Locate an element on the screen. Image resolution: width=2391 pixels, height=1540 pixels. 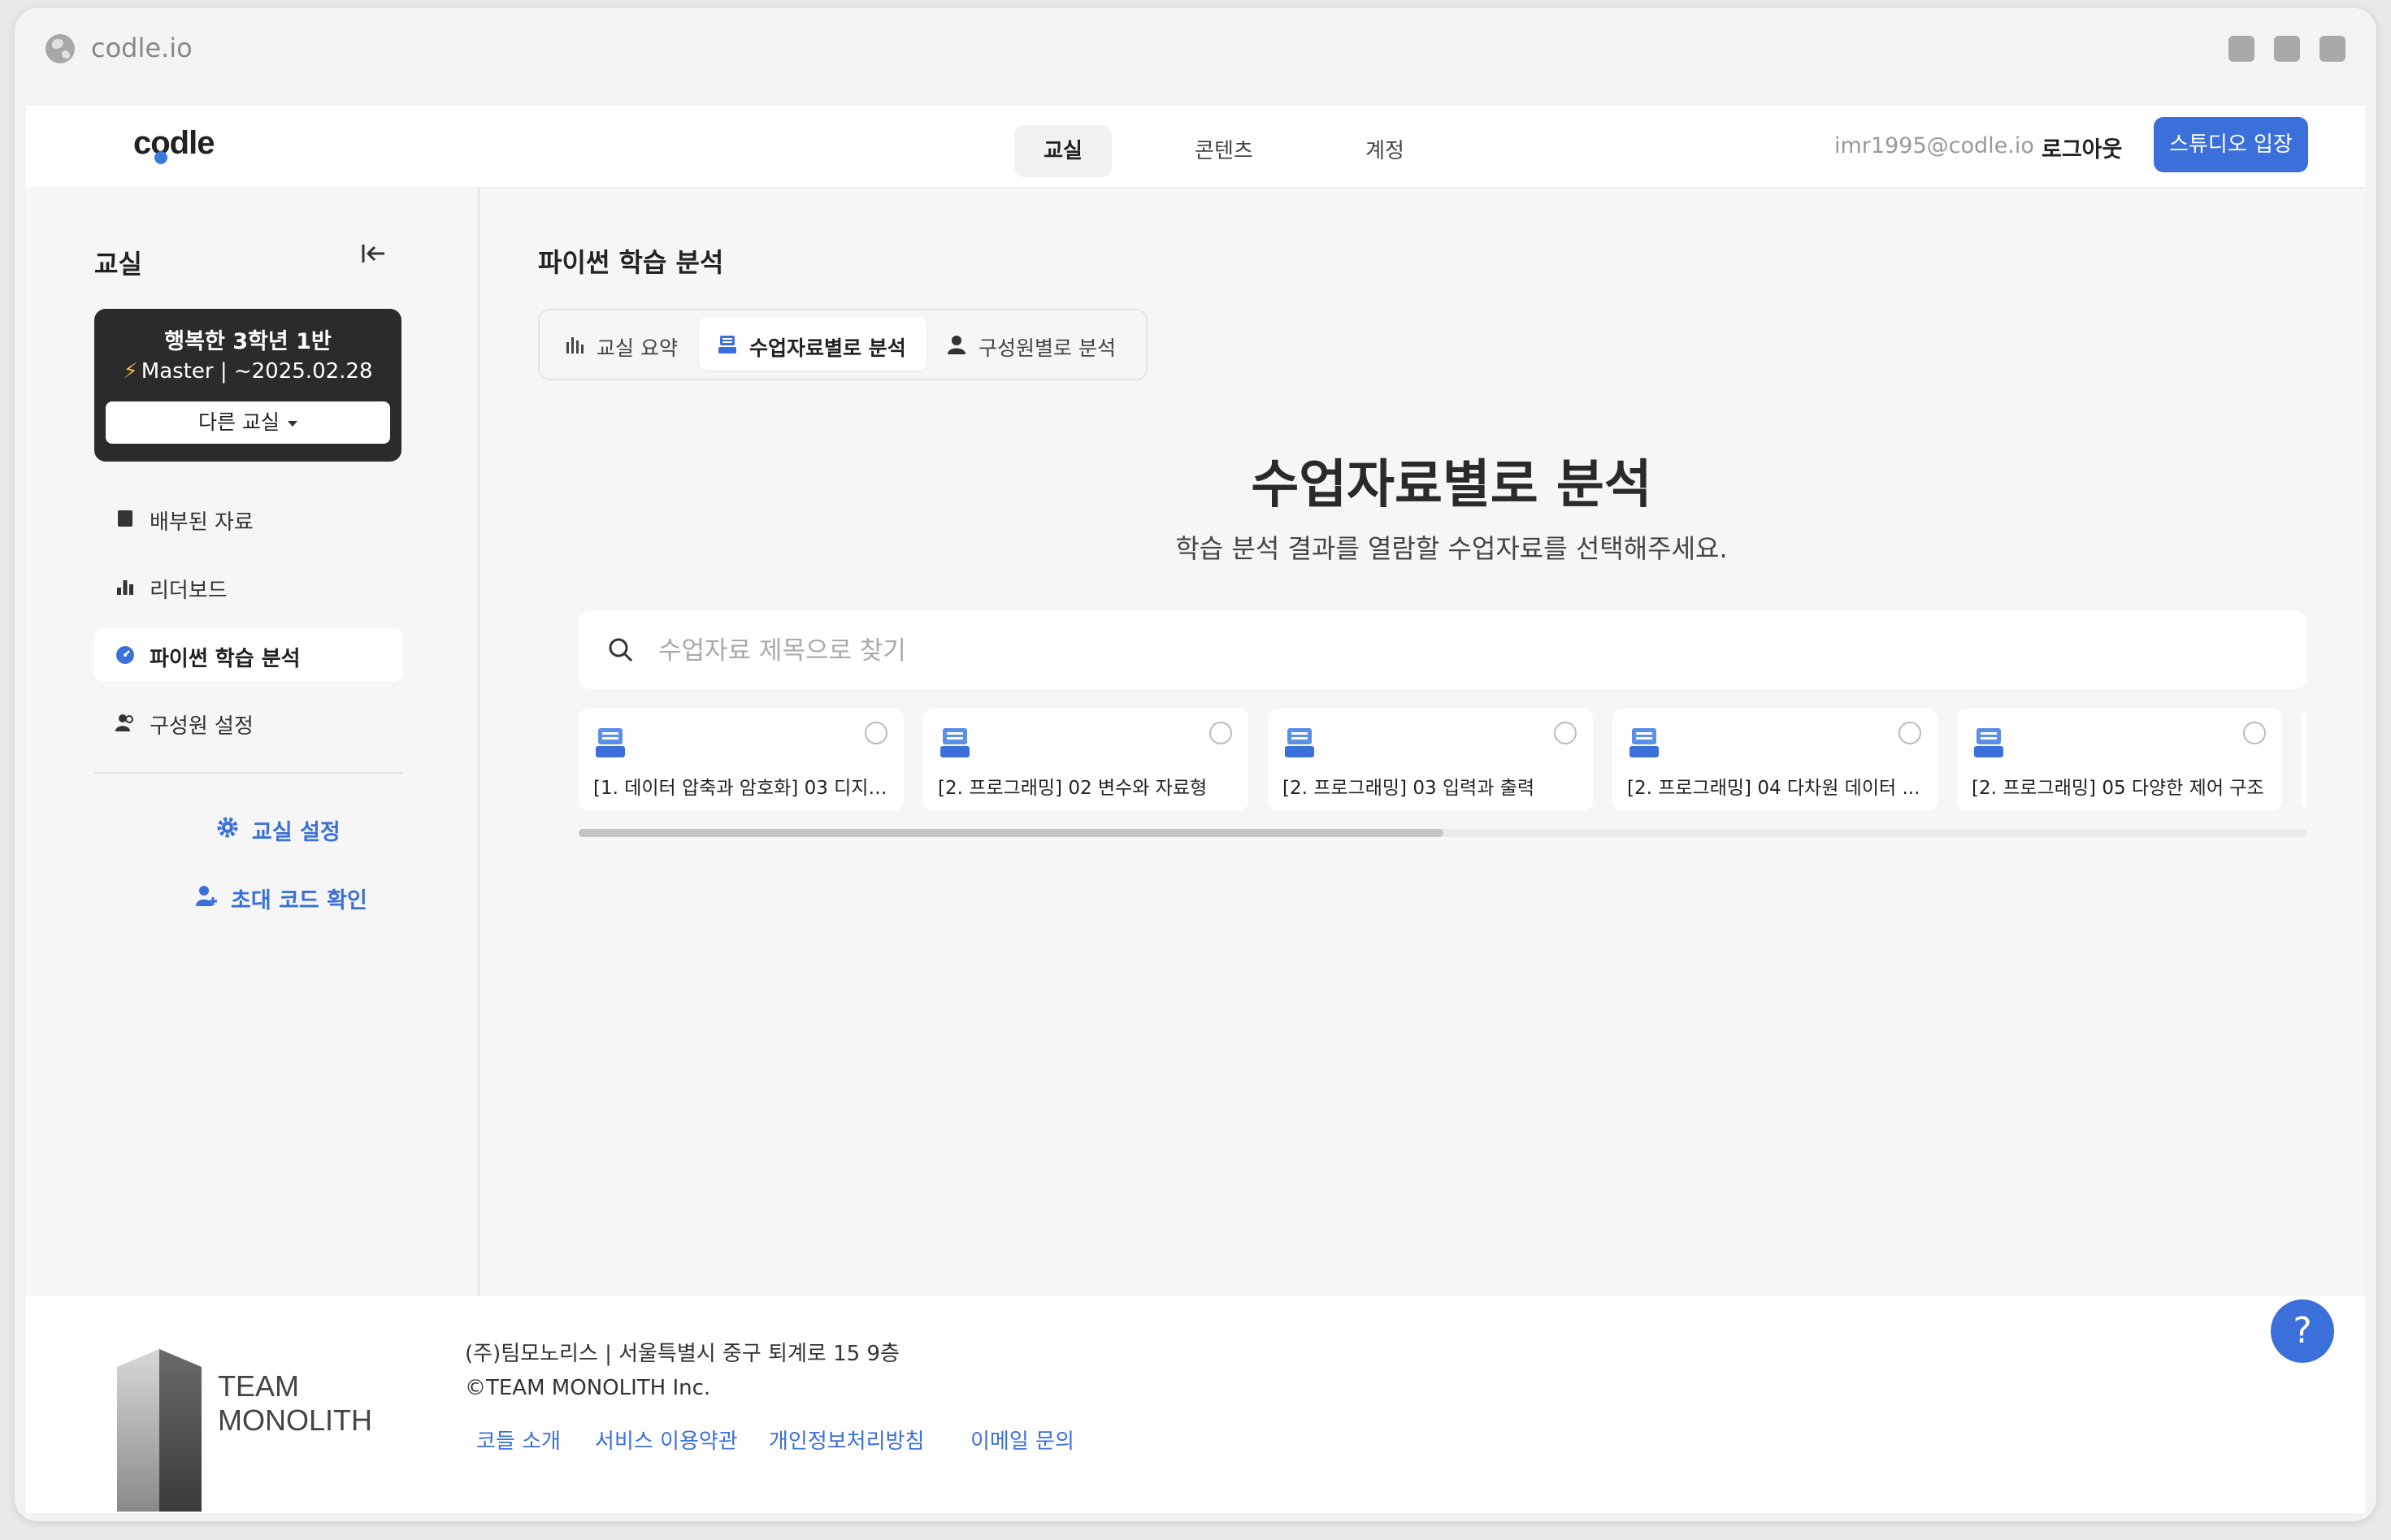
sidebar-item-distributed: 배부된 자료 is located at coordinates (249, 519).